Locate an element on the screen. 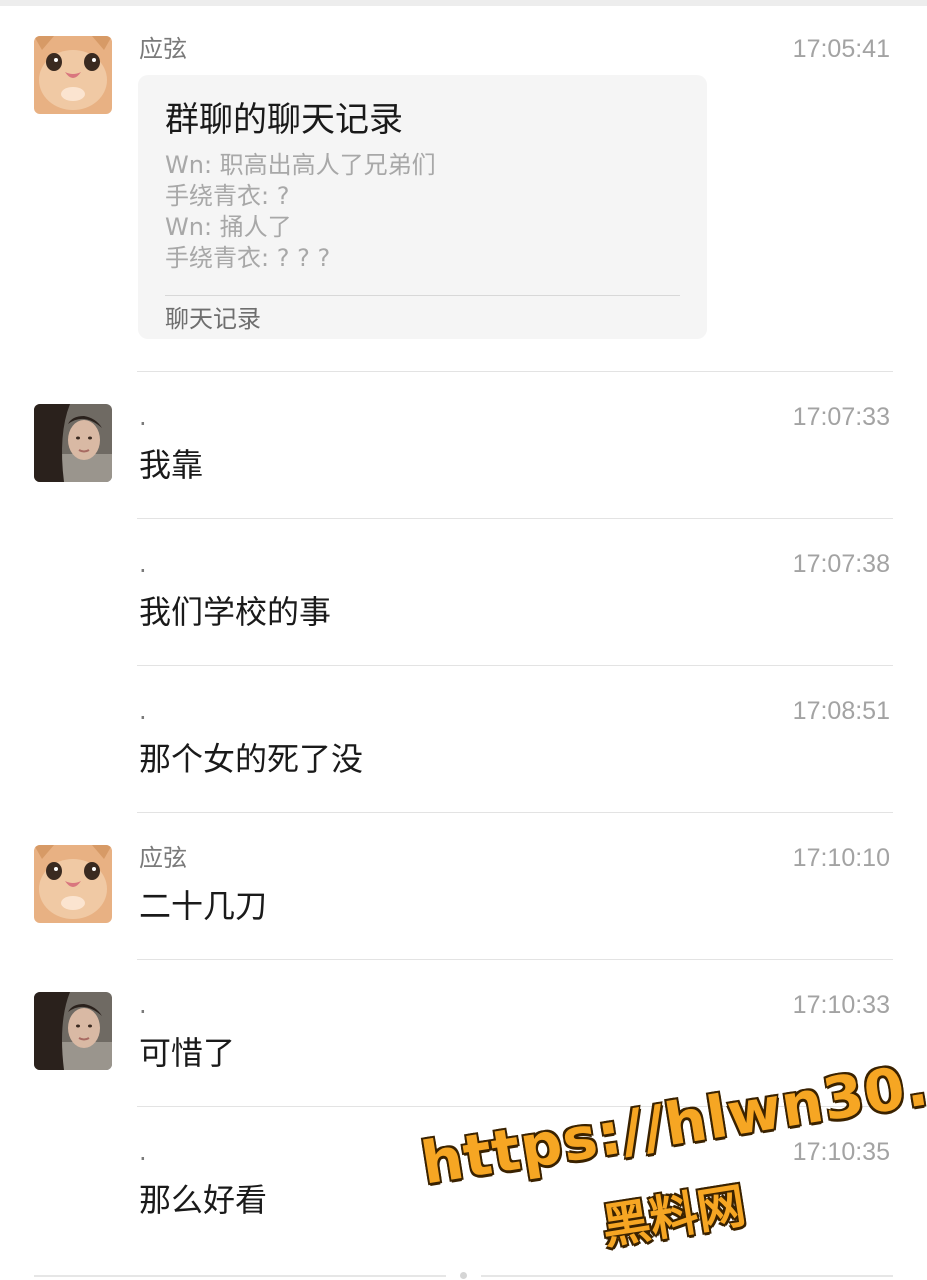  card-title: 群聊的聊天记录 is located at coordinates (284, 120).